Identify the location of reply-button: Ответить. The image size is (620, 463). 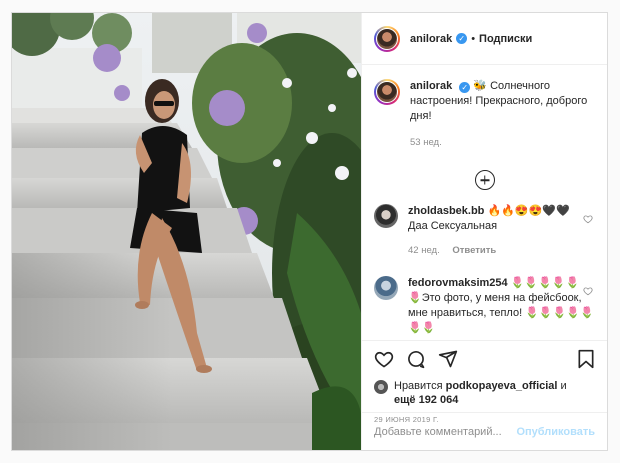
(474, 250).